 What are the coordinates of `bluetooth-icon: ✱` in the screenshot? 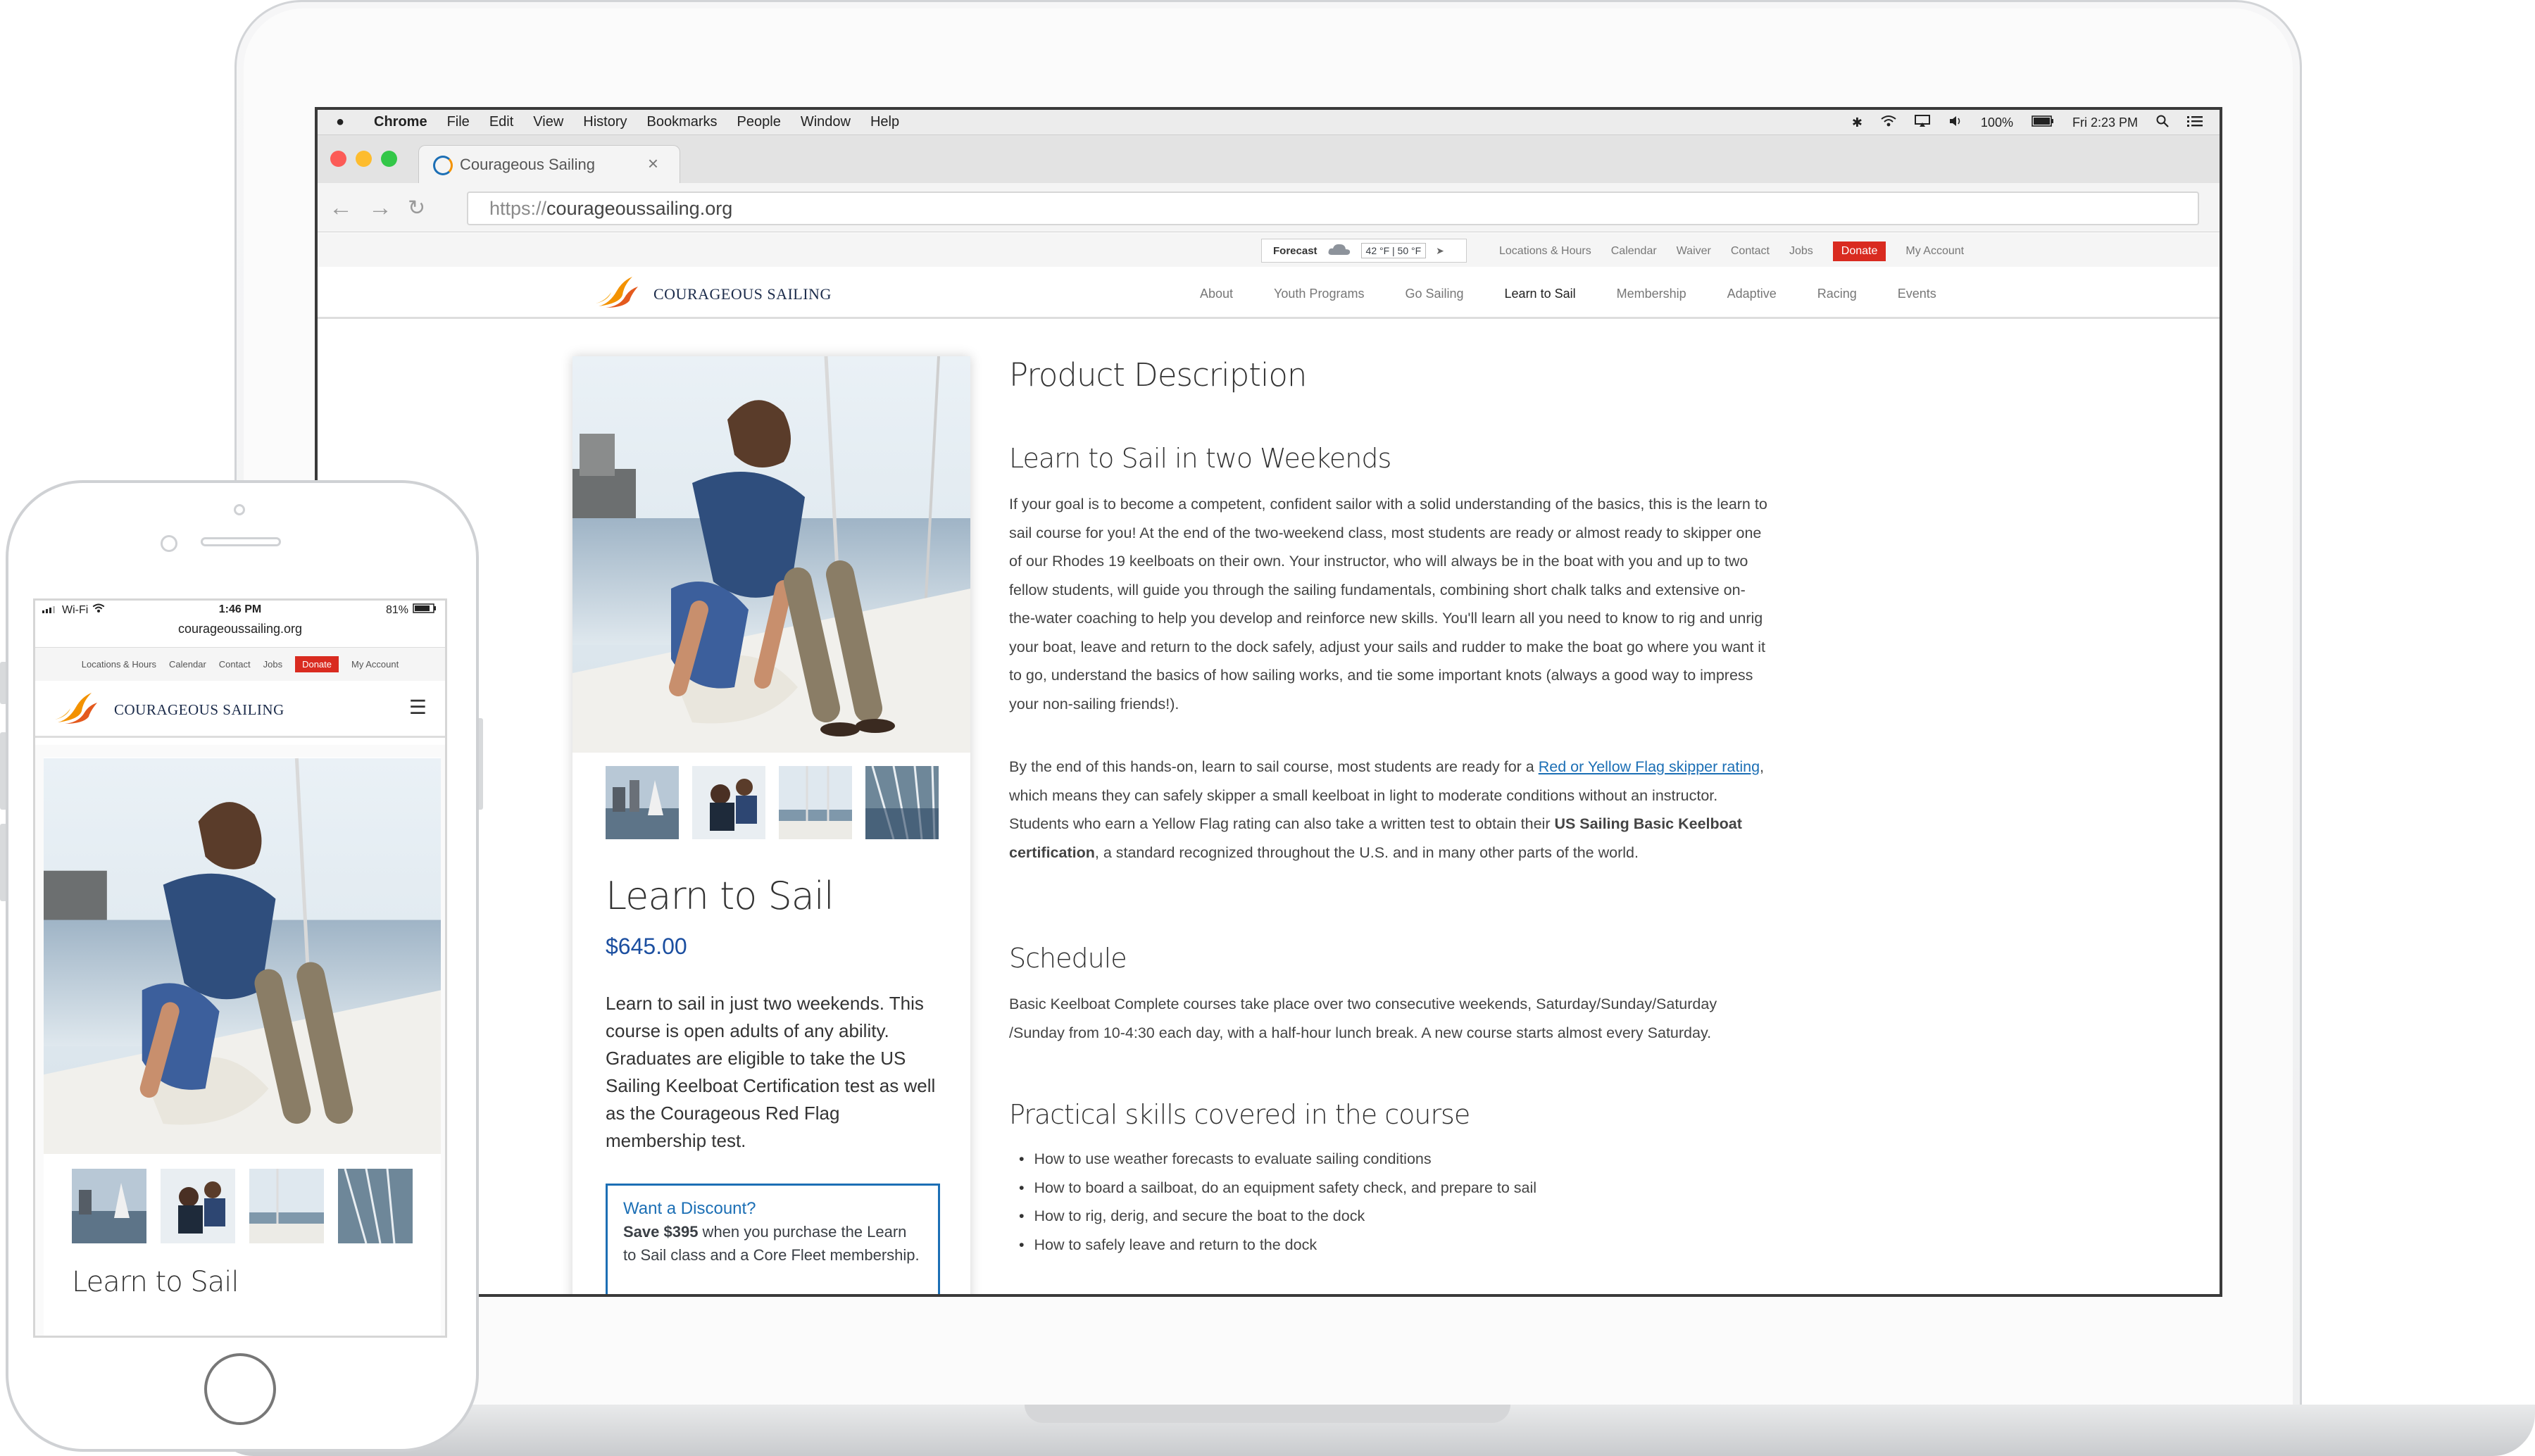 It's located at (1857, 122).